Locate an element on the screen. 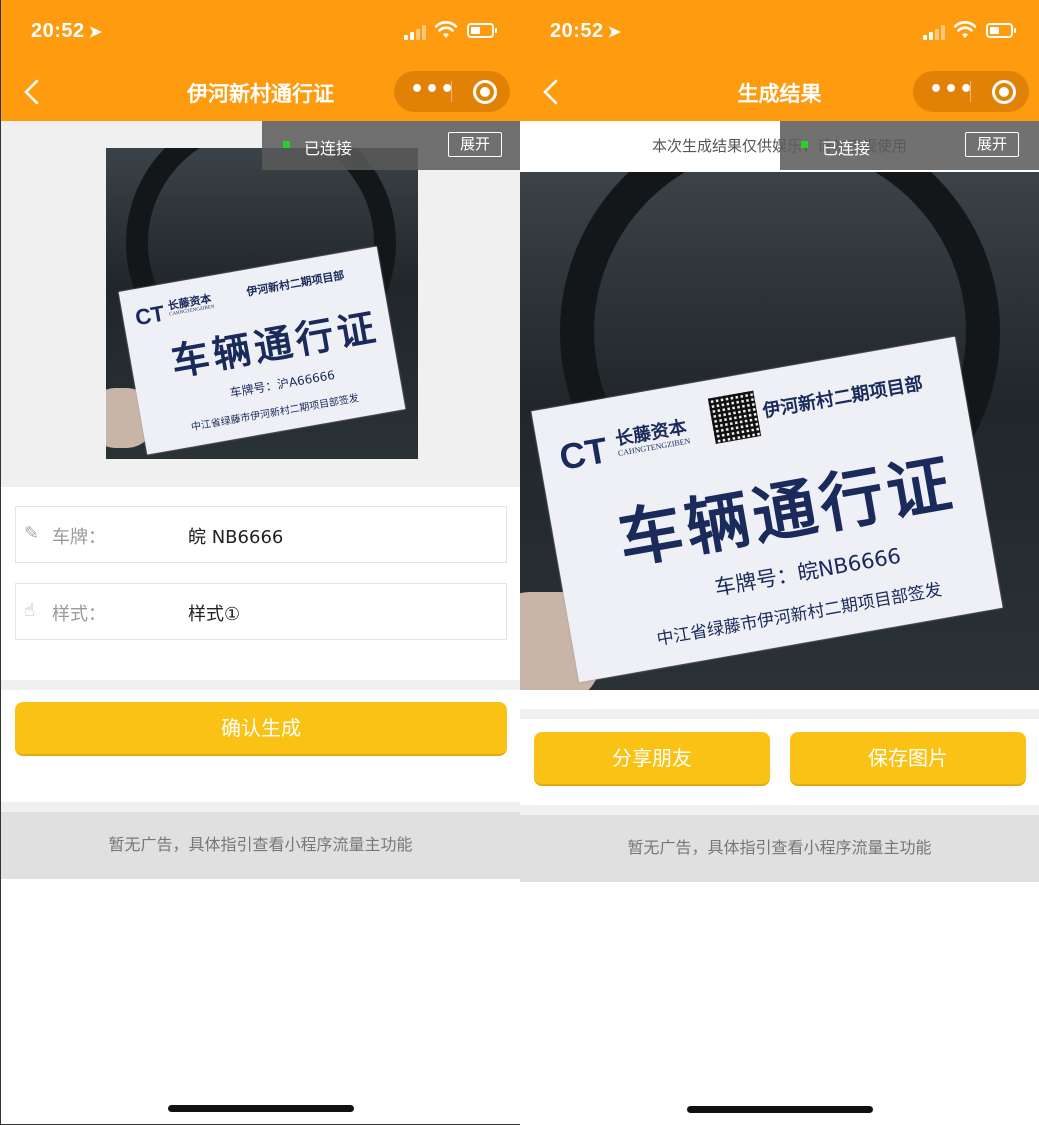 This screenshot has height=1125, width=1039. save-image-button: 保存图片 is located at coordinates (908, 759).